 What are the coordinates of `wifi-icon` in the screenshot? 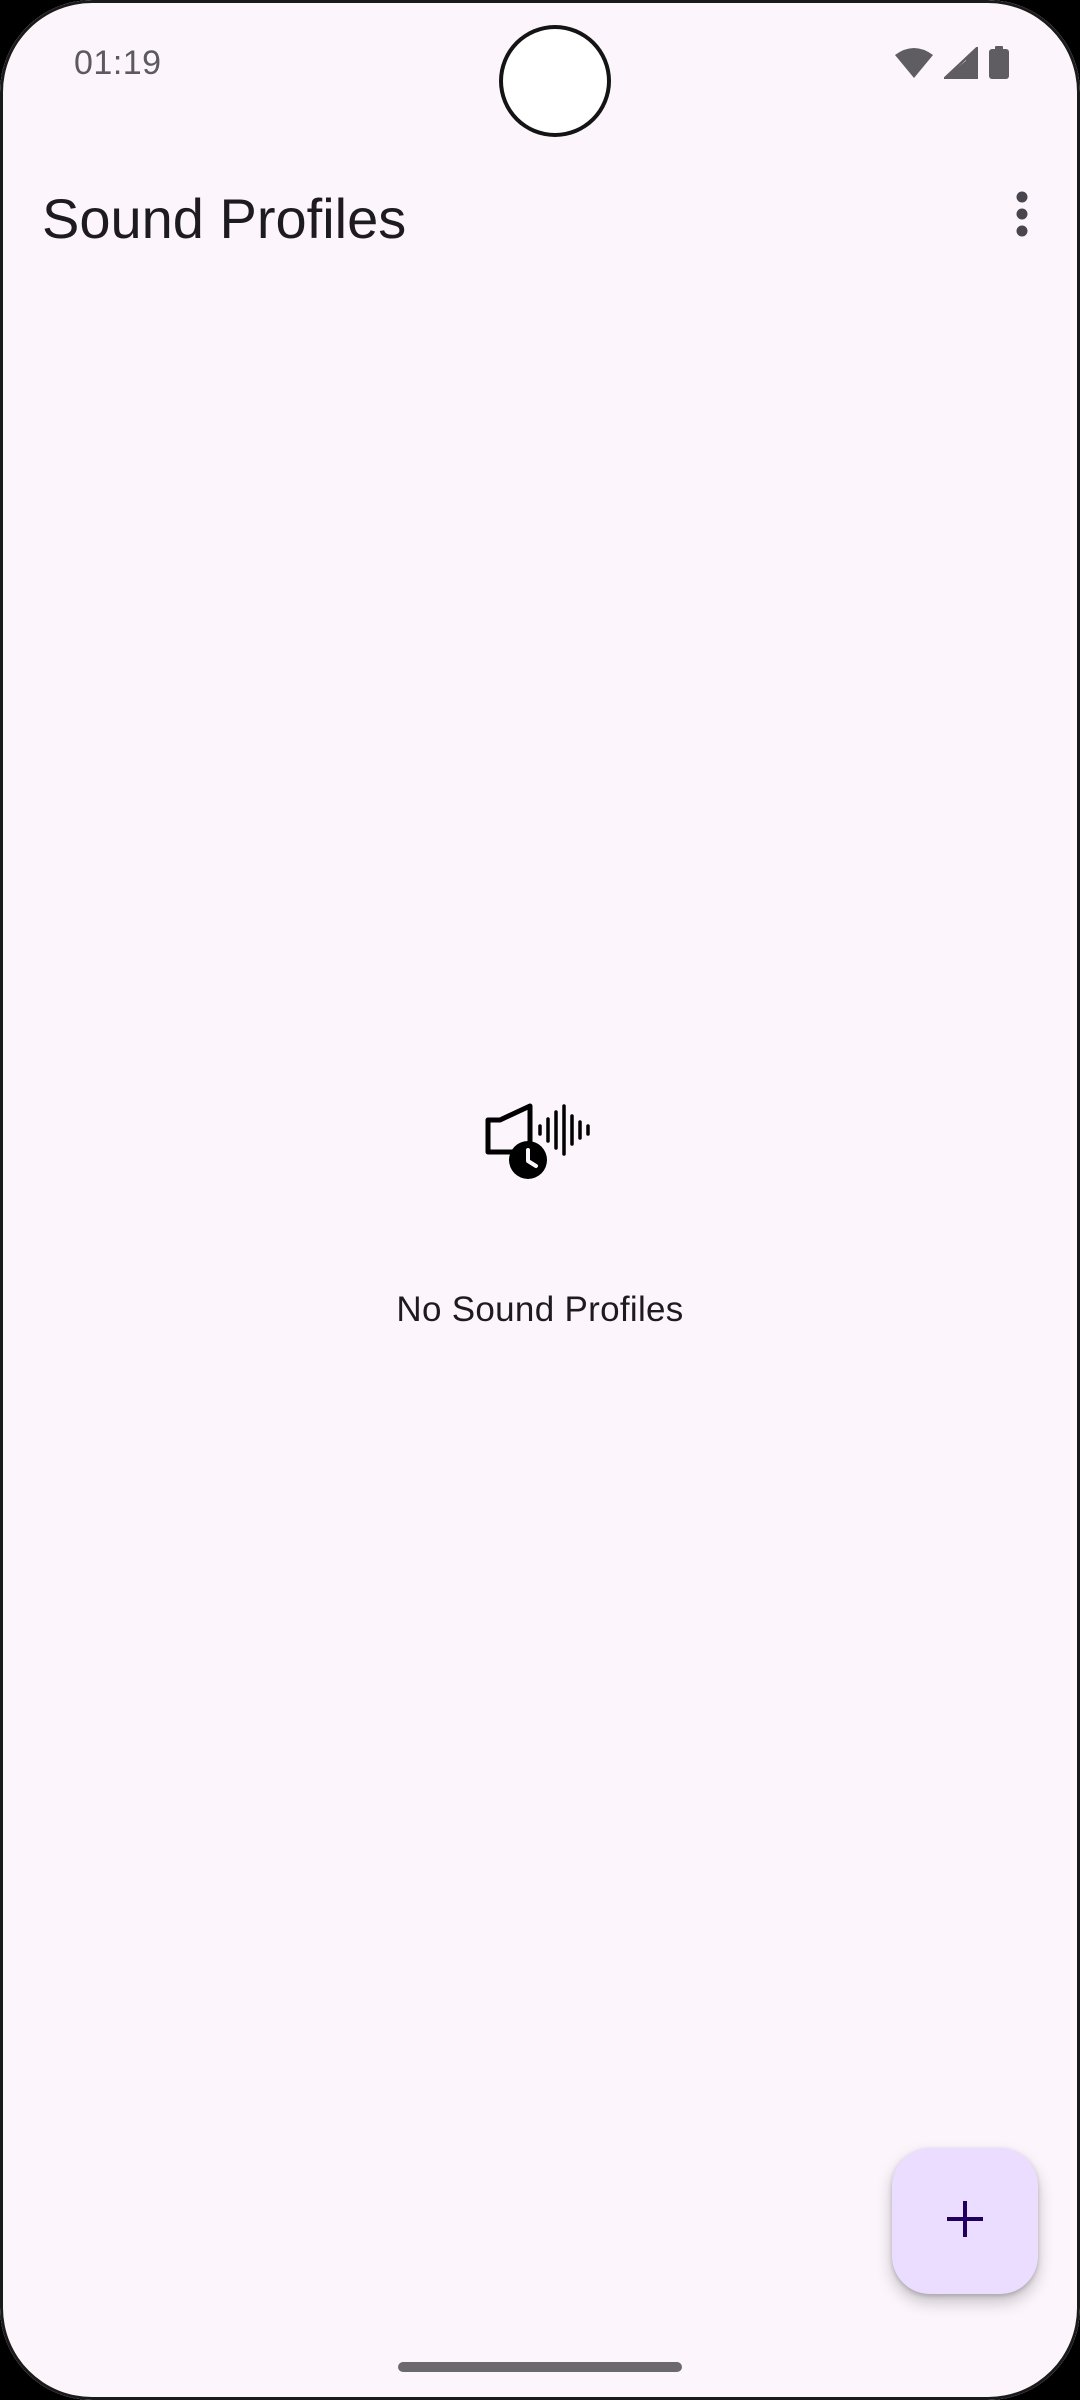 It's located at (914, 63).